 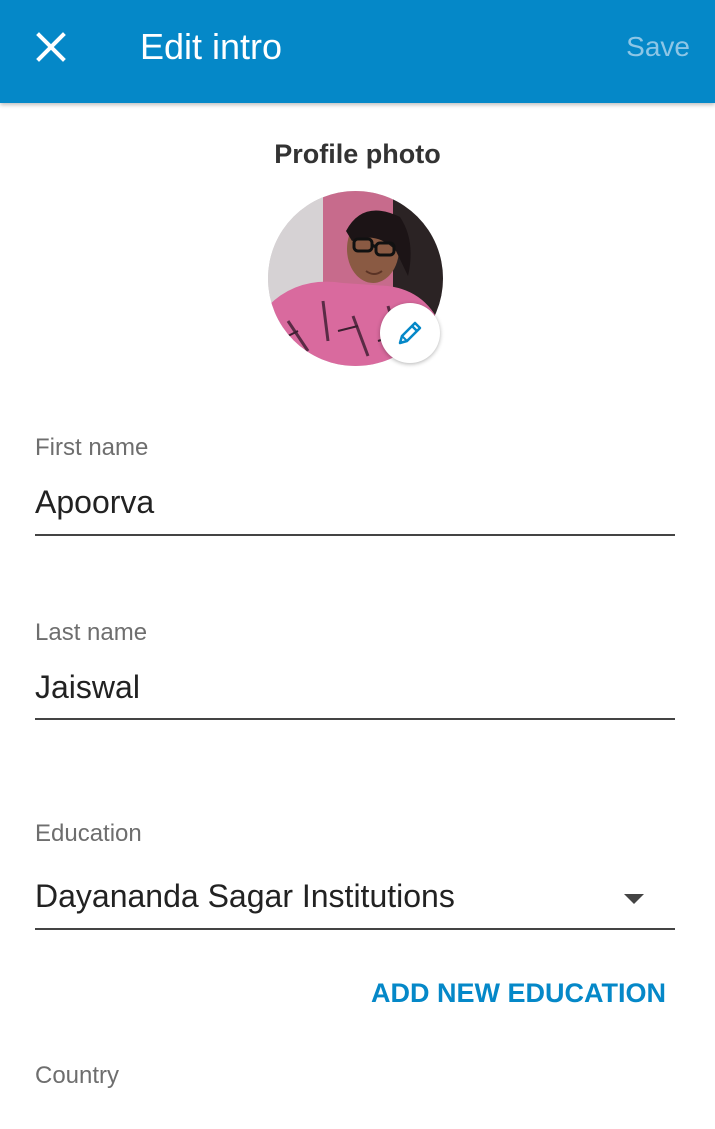 What do you see at coordinates (94, 502) in the screenshot?
I see `first-name-input: Apoorva` at bounding box center [94, 502].